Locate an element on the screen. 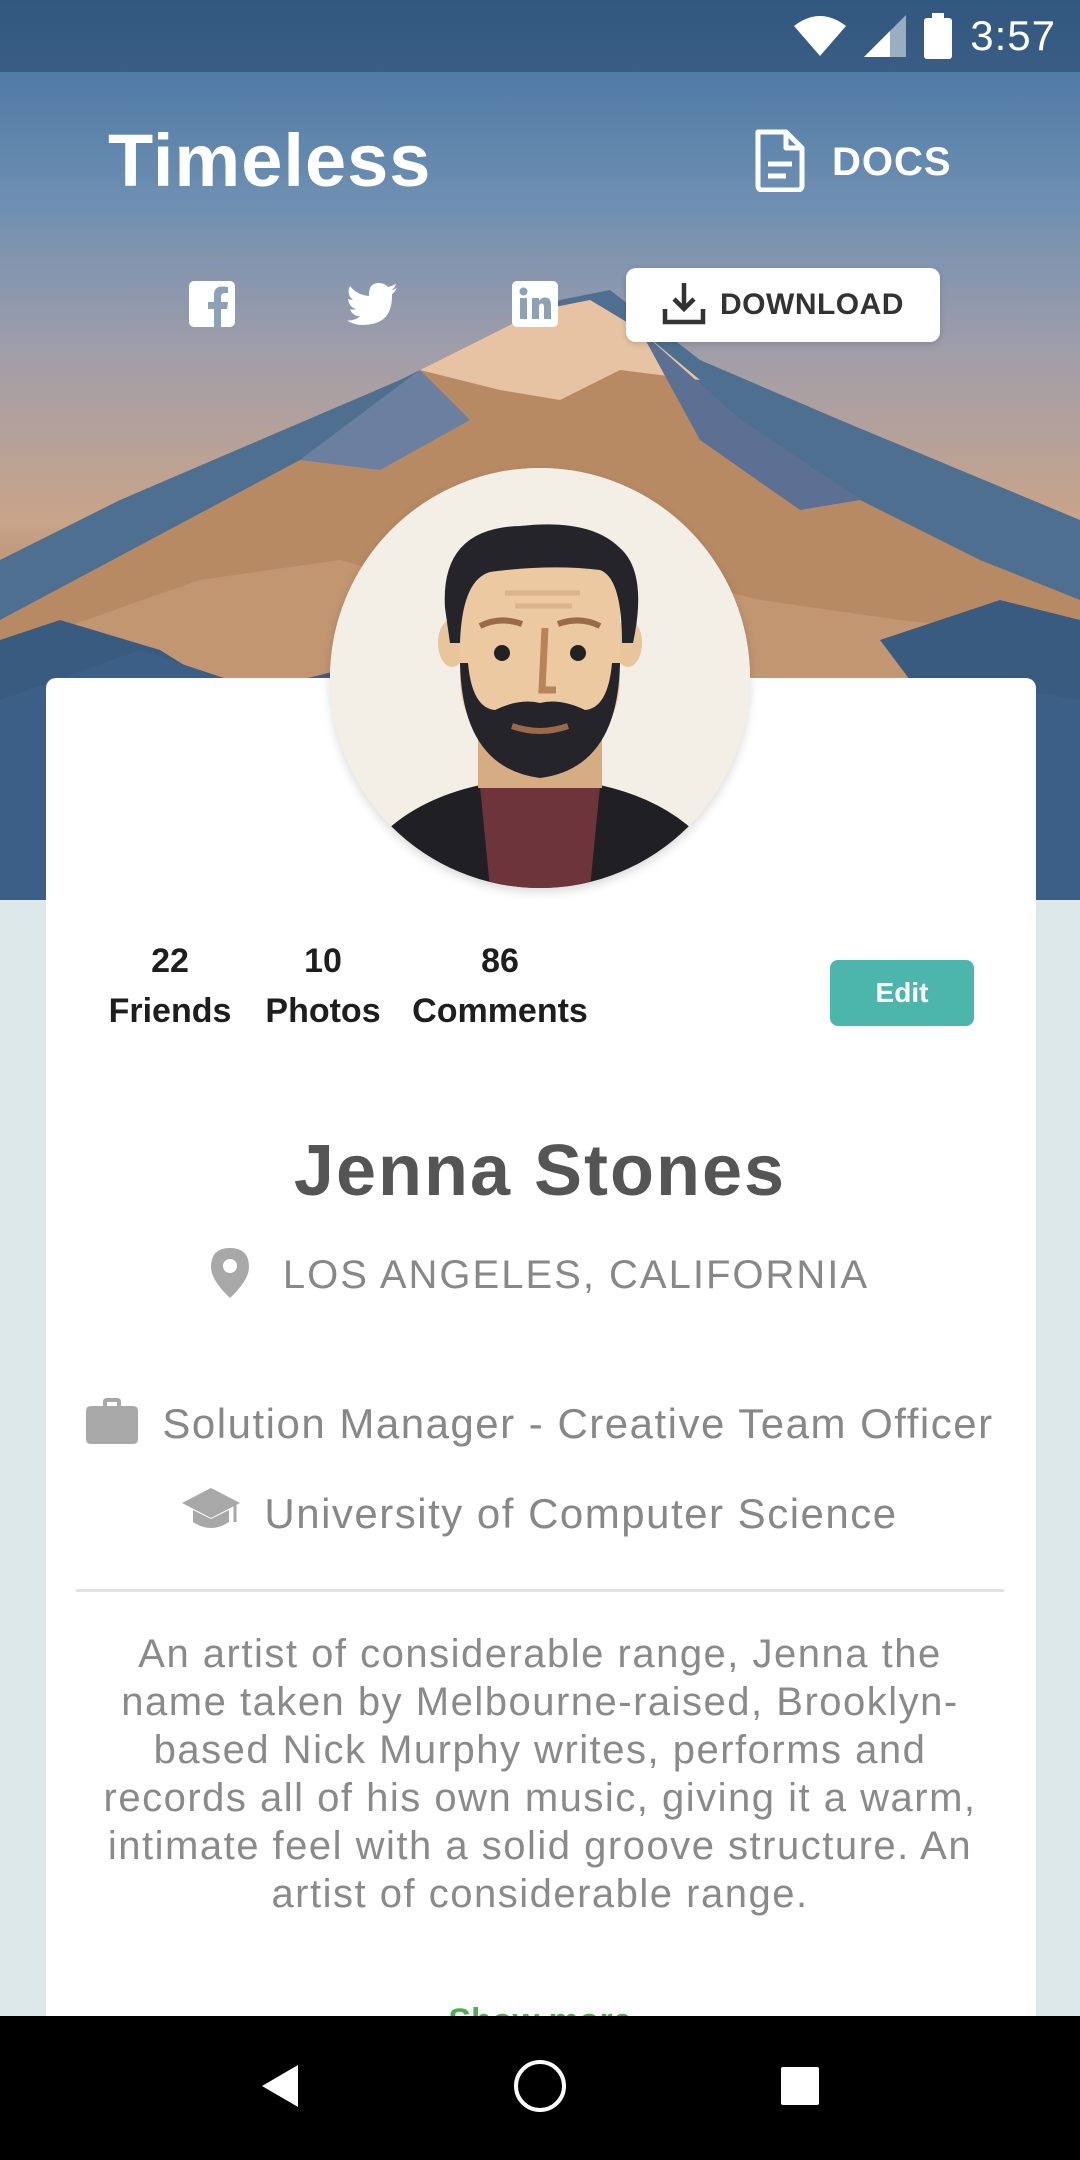 Image resolution: width=1080 pixels, height=2160 pixels. stat-friends-value: 22 is located at coordinates (170, 961).